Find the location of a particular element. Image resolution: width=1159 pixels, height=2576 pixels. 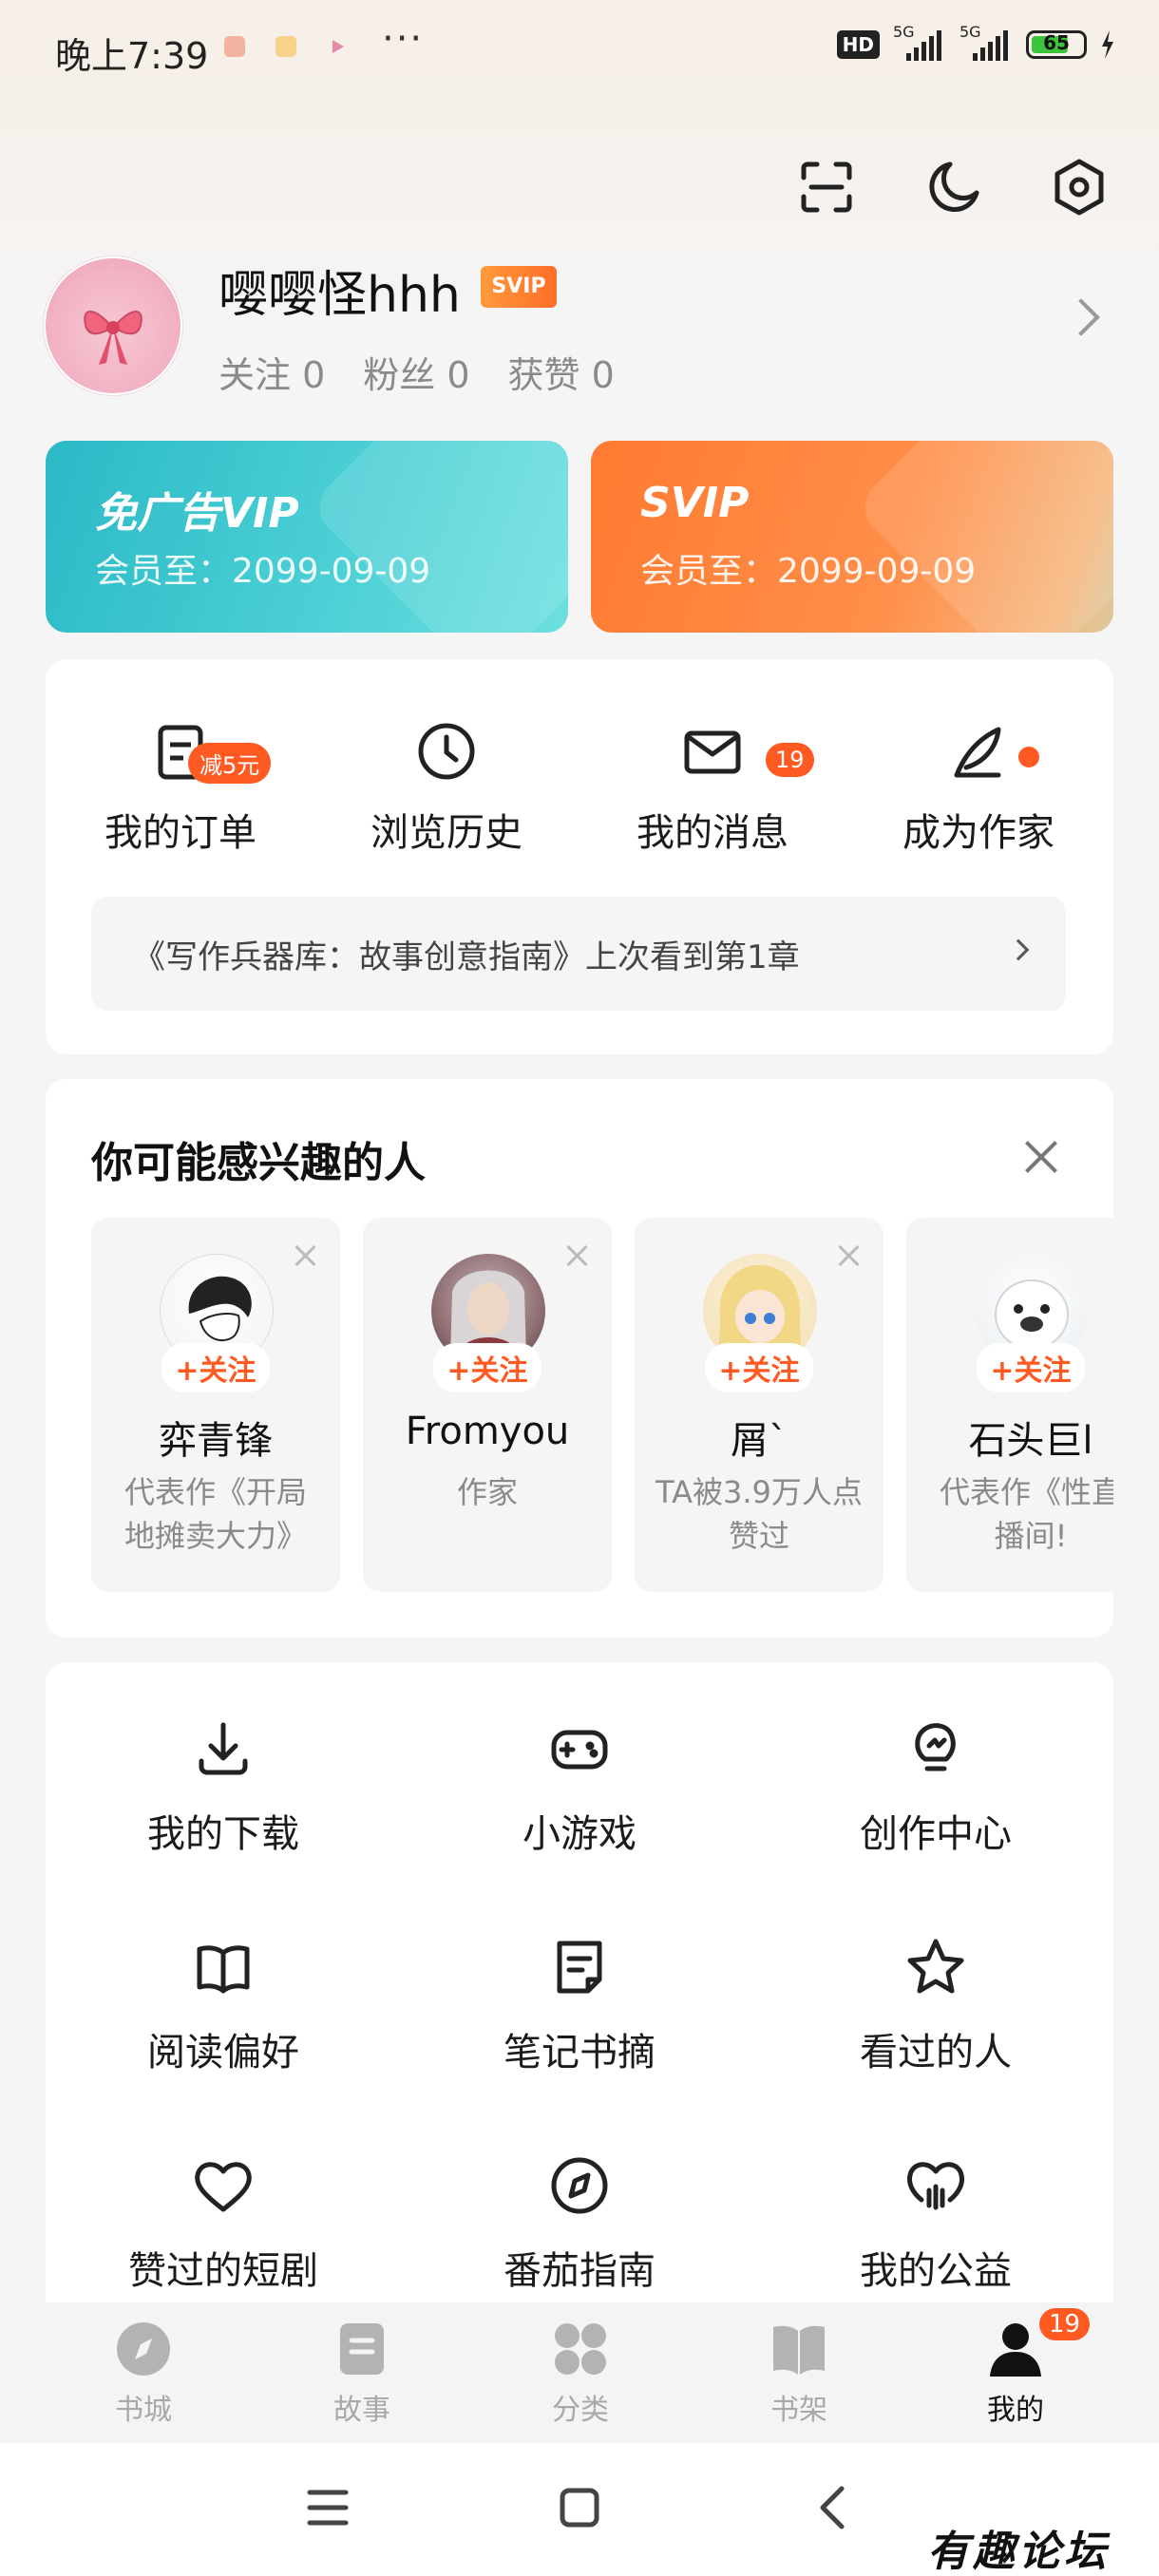

my-downloads-button: 我的下载 is located at coordinates (223, 1786).